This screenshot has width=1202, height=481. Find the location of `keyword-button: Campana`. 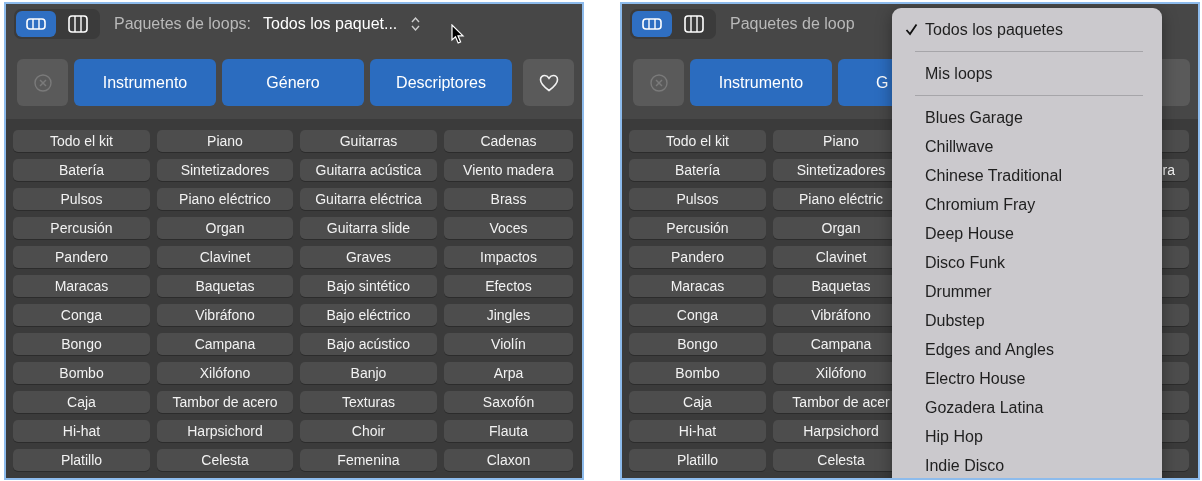

keyword-button: Campana is located at coordinates (225, 344).